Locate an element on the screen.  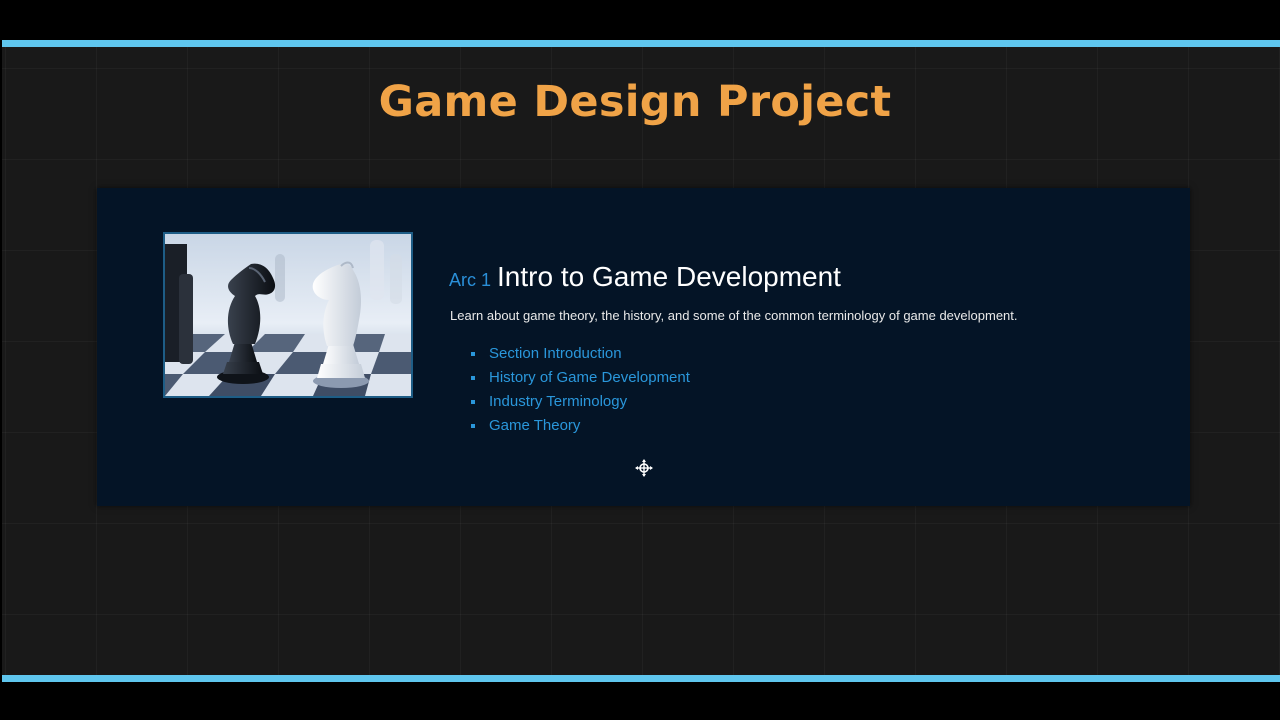
arc-thumbnail-image is located at coordinates (288, 315).